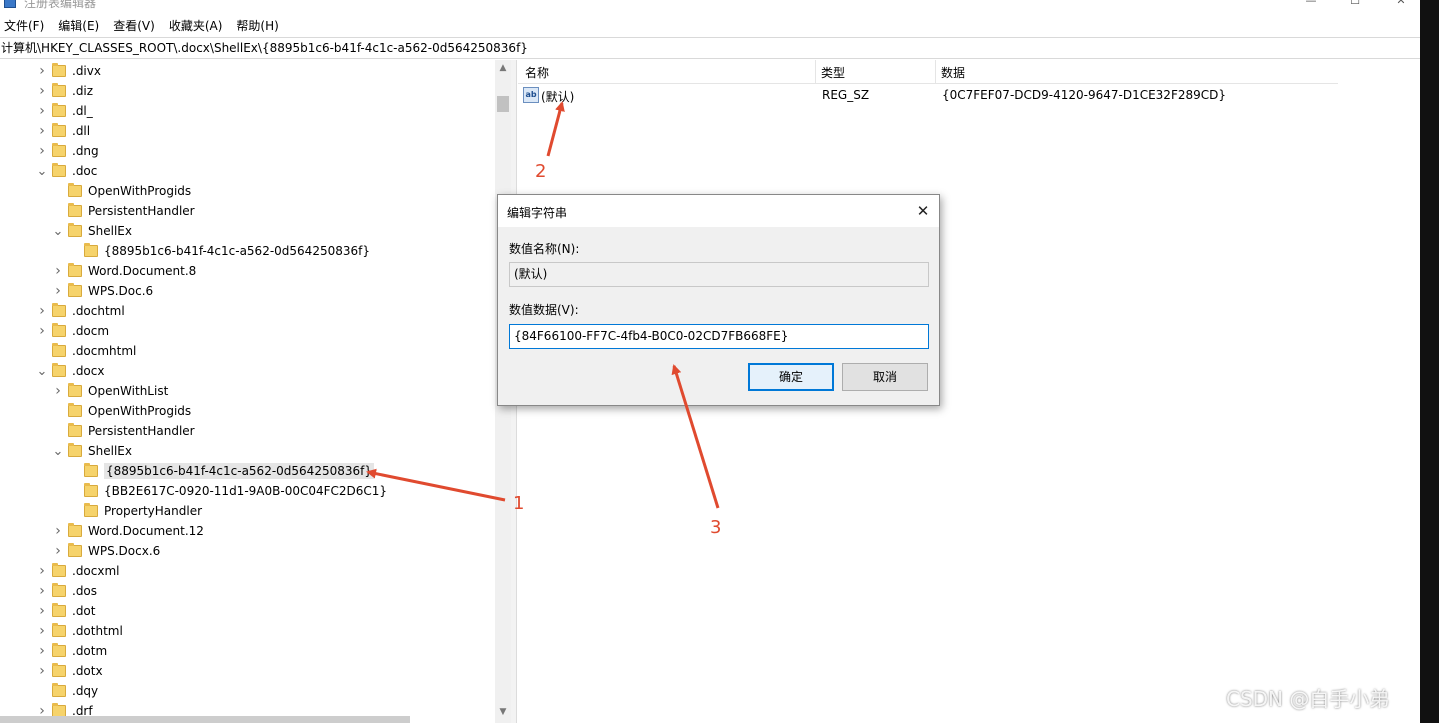 The width and height of the screenshot is (1439, 723). Describe the element at coordinates (710, 6) in the screenshot. I see `title-bar: 注册表编辑器 — ☐ ✕` at that location.